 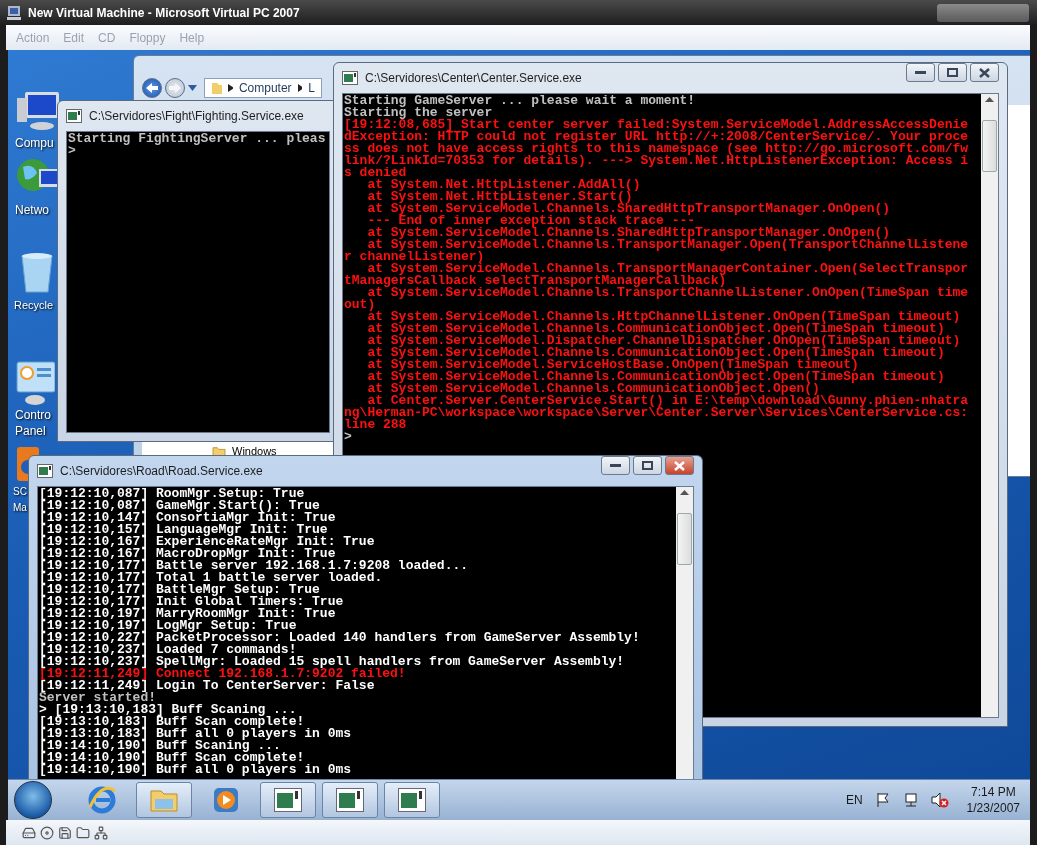 I want to click on console-line: Server started!, so click(x=98, y=698).